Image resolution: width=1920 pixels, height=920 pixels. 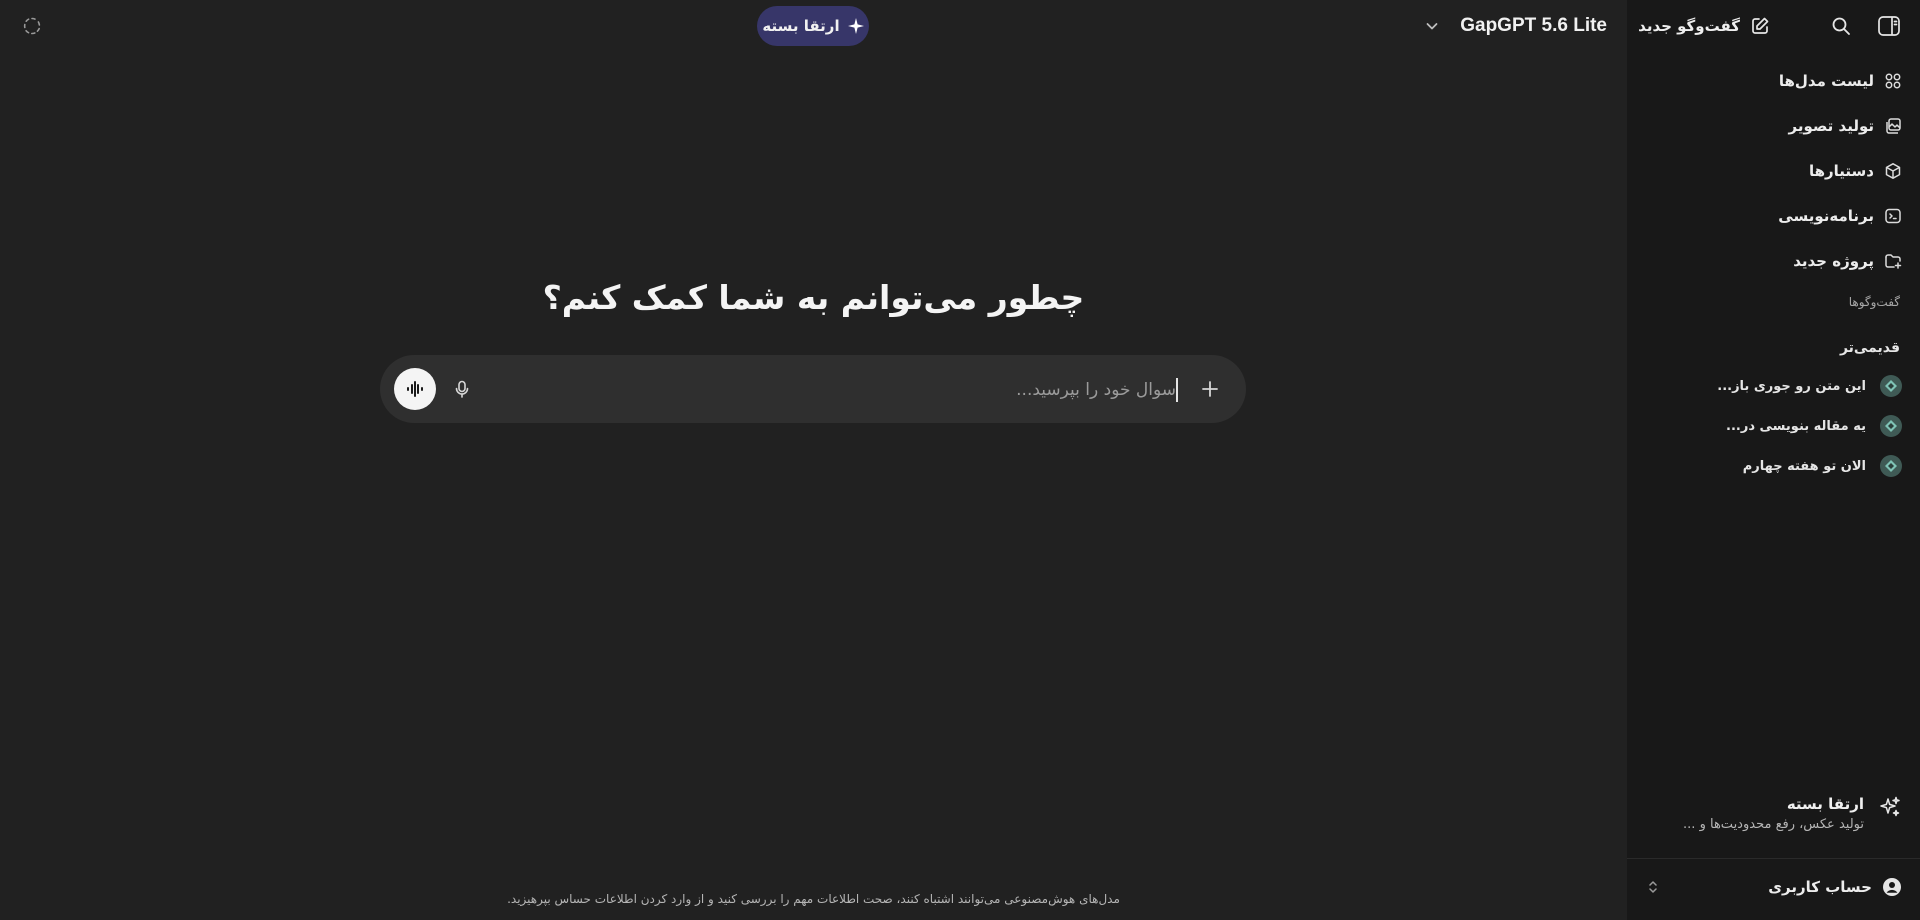 What do you see at coordinates (1432, 26) in the screenshot?
I see `chevron-down-icon` at bounding box center [1432, 26].